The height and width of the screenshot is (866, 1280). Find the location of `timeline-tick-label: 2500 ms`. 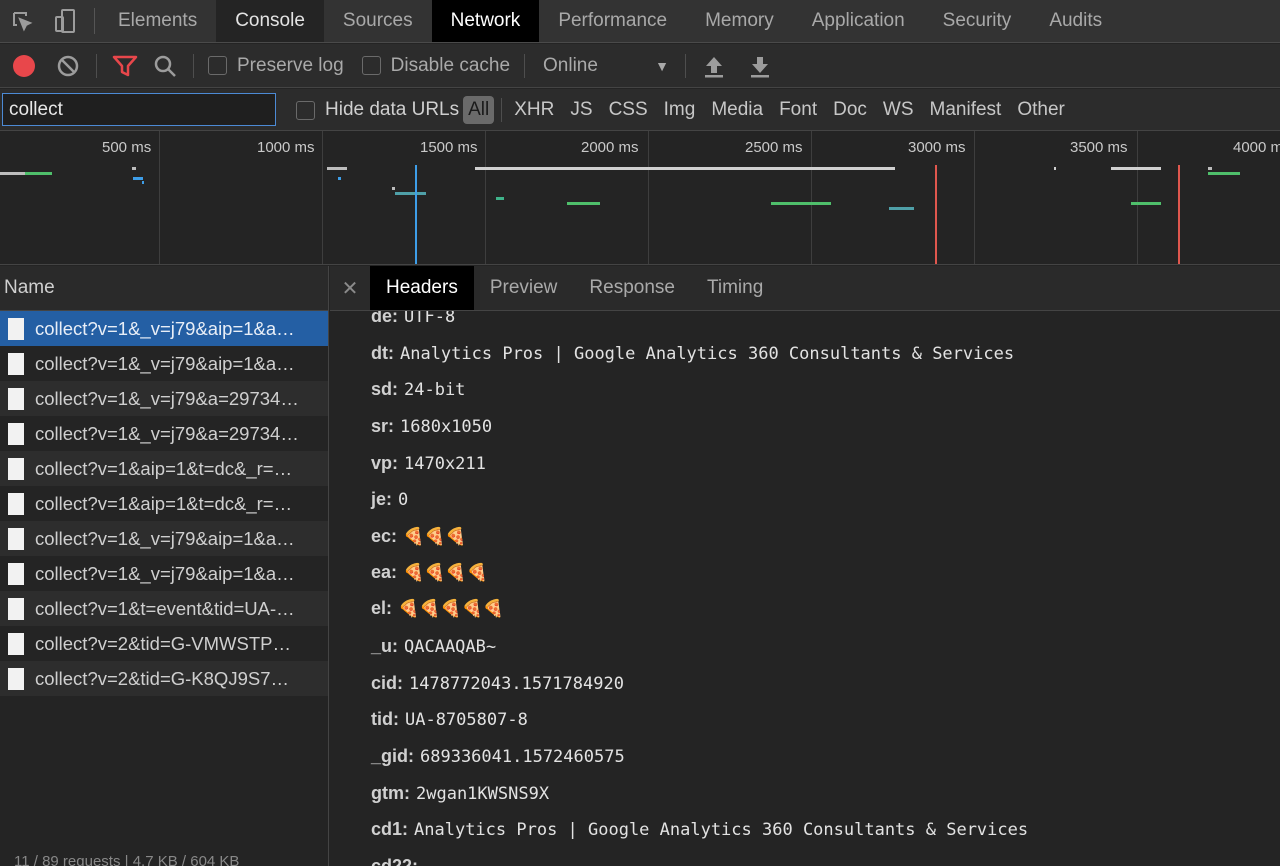

timeline-tick-label: 2500 ms is located at coordinates (774, 147).